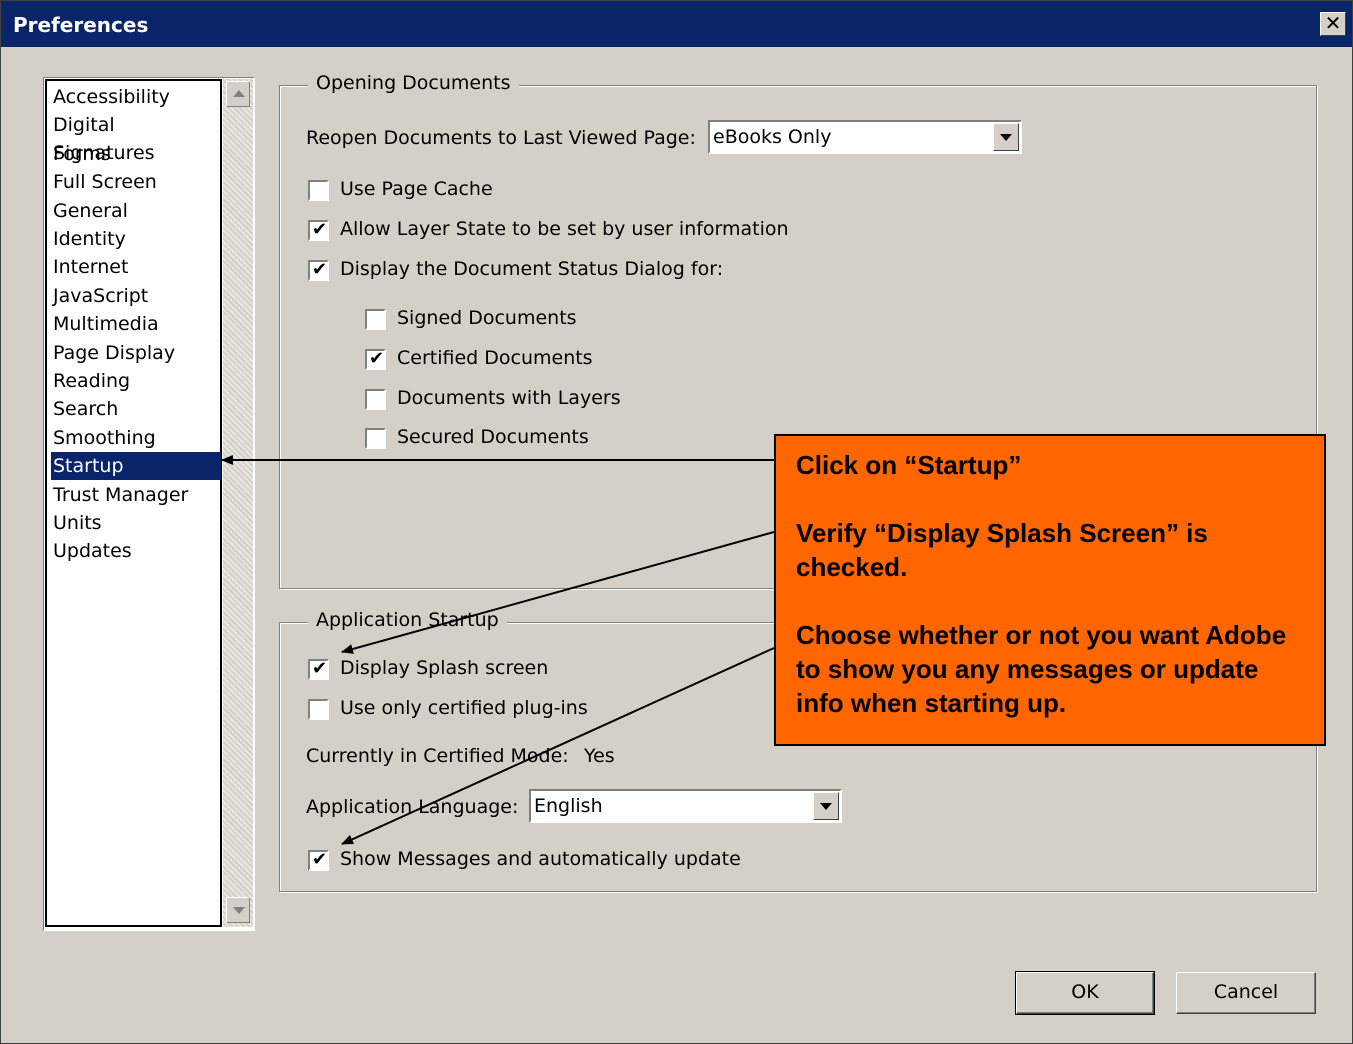  I want to click on language-select: English, so click(685, 806).